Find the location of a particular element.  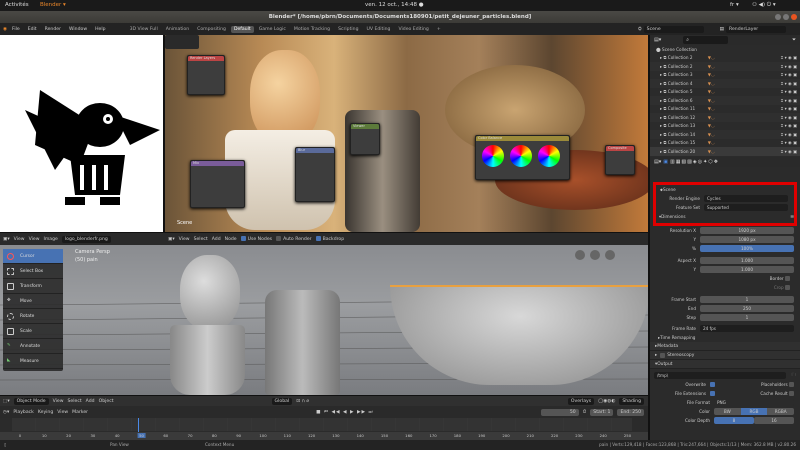

tool-measure: ◣ Measure is located at coordinates (33, 361).